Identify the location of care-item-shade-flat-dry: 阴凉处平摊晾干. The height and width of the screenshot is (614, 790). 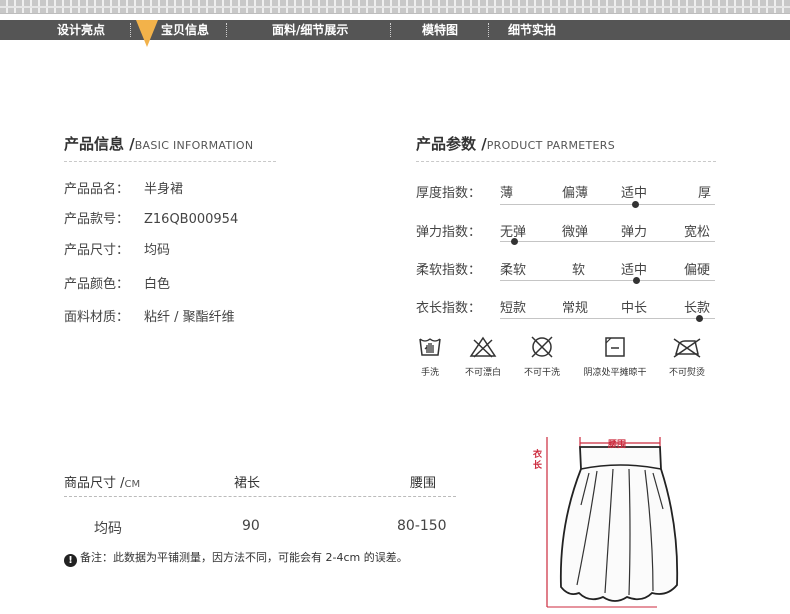
(615, 356).